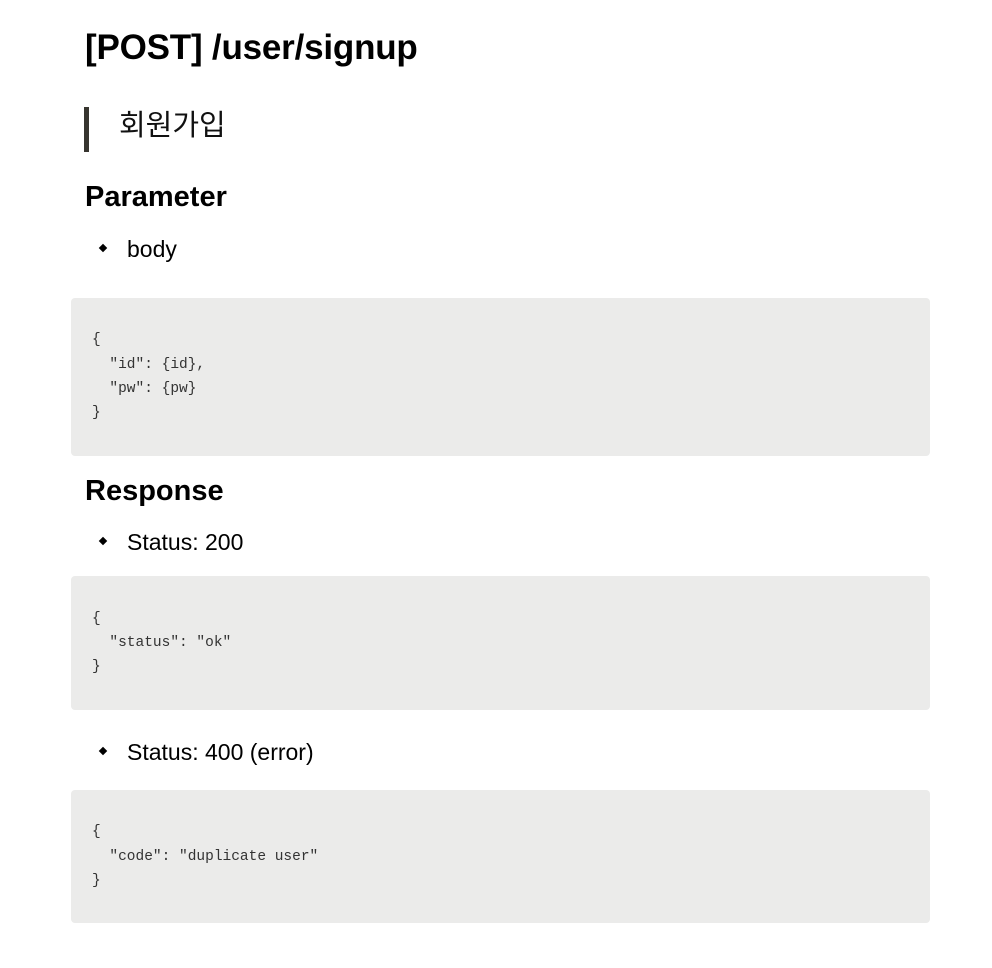  I want to click on page-title: [POST] /user/signup, so click(251, 47).